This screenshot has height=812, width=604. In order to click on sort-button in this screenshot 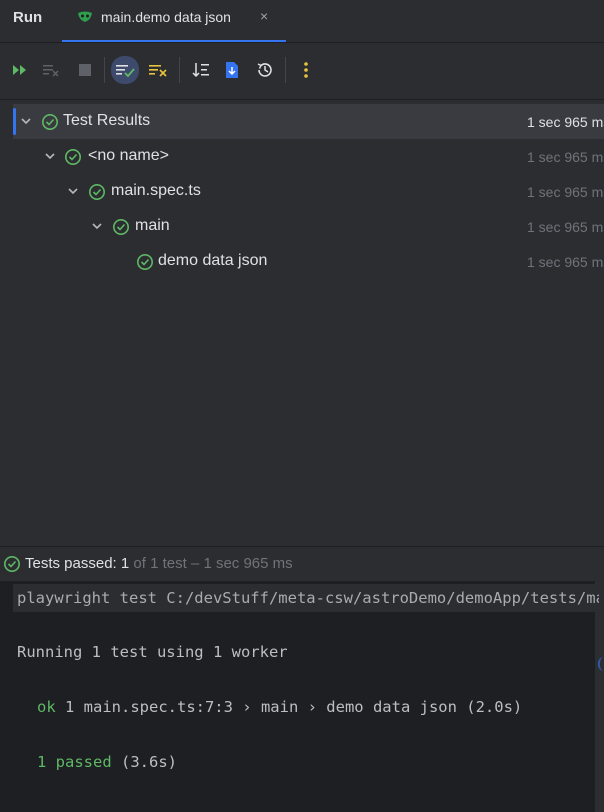, I will do `click(201, 70)`.